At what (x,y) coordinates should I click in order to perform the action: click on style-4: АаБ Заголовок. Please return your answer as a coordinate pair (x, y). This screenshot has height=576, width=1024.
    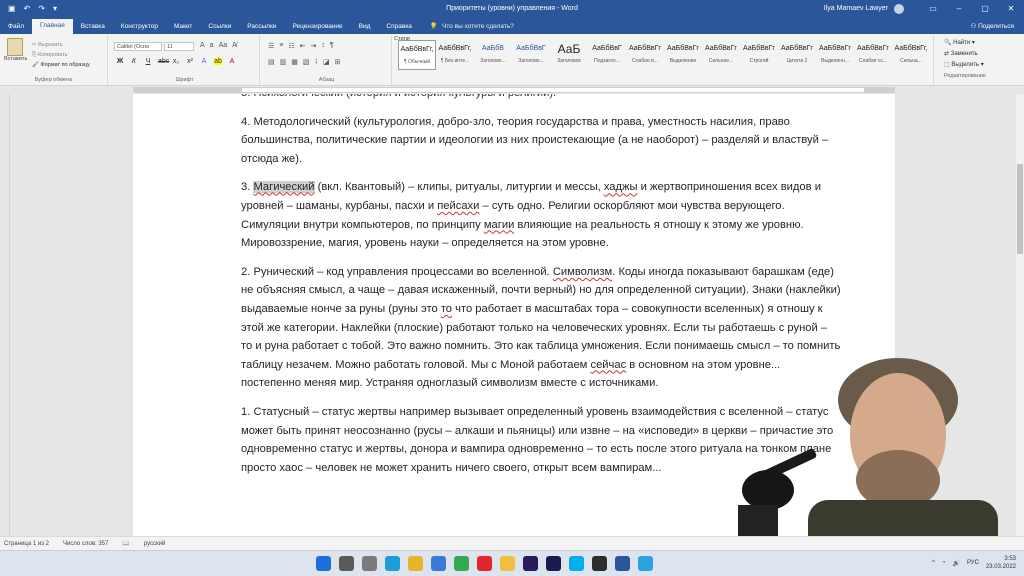
    Looking at the image, I should click on (569, 55).